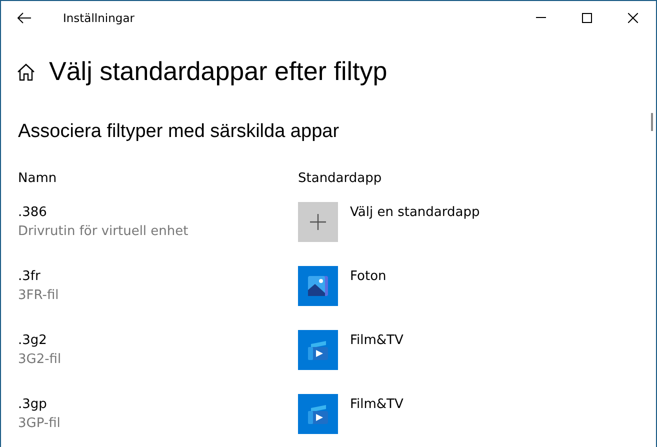 The width and height of the screenshot is (657, 447). What do you see at coordinates (38, 179) in the screenshot?
I see `column-header: Namn` at bounding box center [38, 179].